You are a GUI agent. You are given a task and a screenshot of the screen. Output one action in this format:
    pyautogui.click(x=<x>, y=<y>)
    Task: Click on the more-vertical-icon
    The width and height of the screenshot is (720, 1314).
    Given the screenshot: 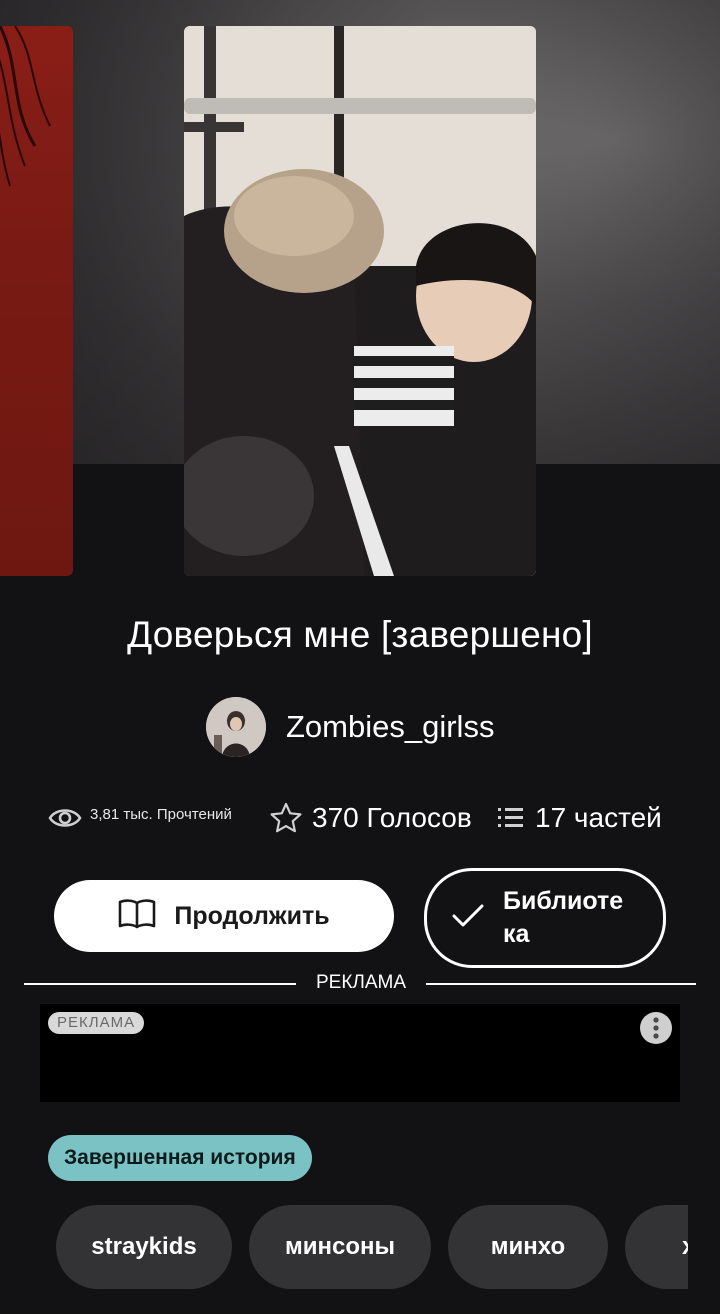 What is the action you would take?
    pyautogui.click(x=656, y=1028)
    